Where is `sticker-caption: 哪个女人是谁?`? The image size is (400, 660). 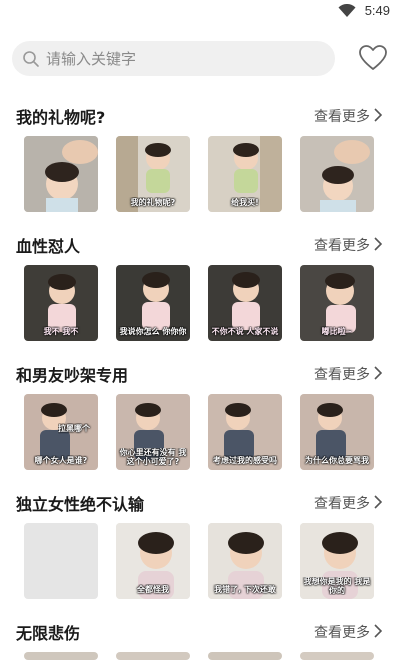
sticker-caption: 哪个女人是谁? is located at coordinates (61, 460).